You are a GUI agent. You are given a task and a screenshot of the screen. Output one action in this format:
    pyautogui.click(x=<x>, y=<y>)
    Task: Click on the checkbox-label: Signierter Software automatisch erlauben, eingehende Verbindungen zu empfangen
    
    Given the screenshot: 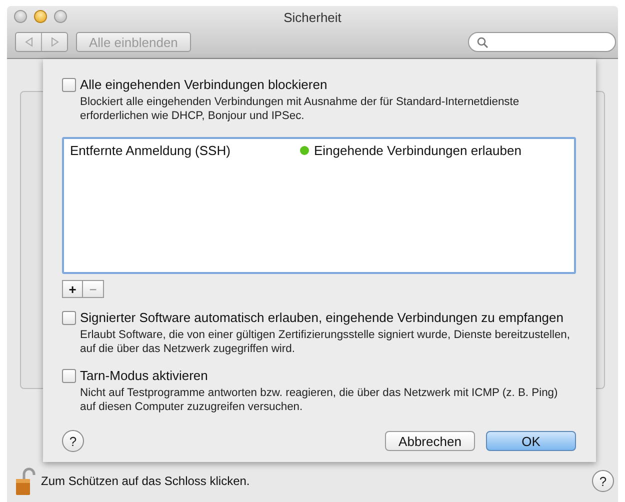 What is the action you would take?
    pyautogui.click(x=322, y=317)
    